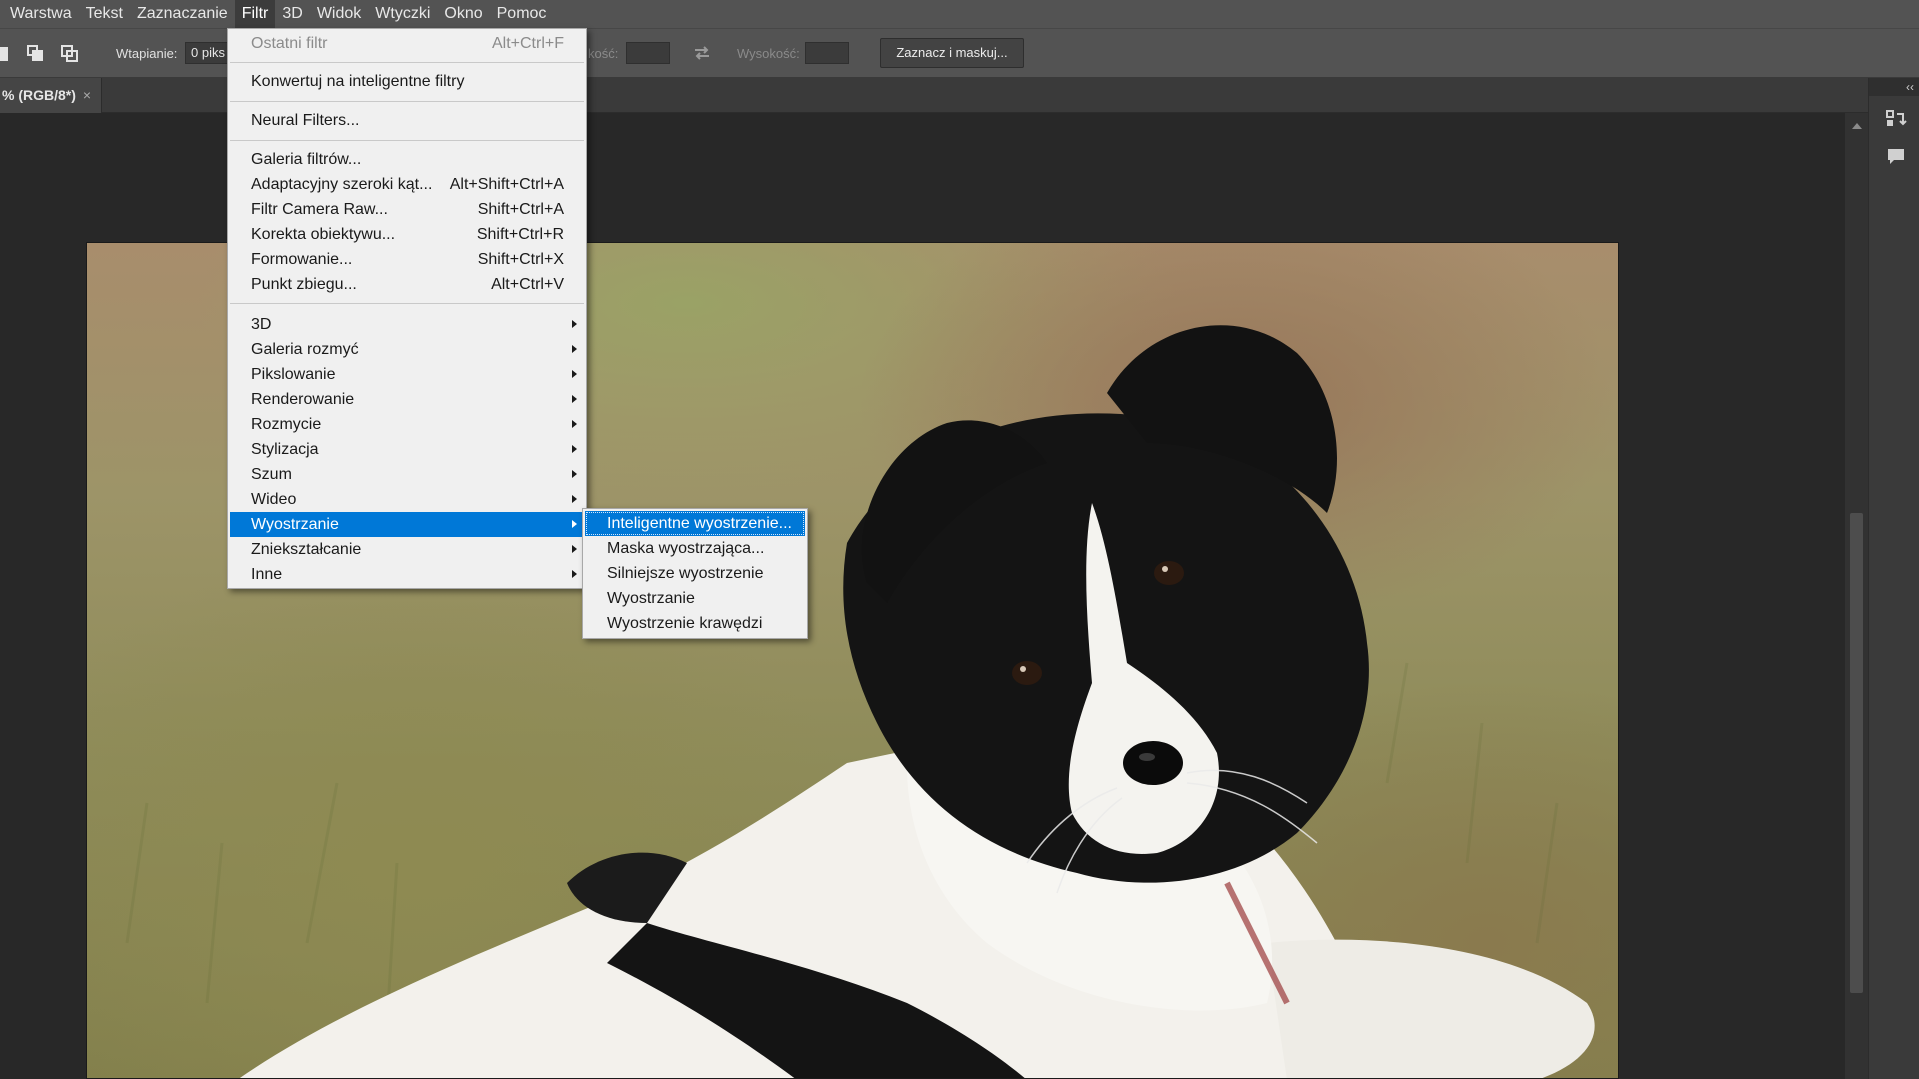 The image size is (1919, 1079). I want to click on width-input, so click(648, 53).